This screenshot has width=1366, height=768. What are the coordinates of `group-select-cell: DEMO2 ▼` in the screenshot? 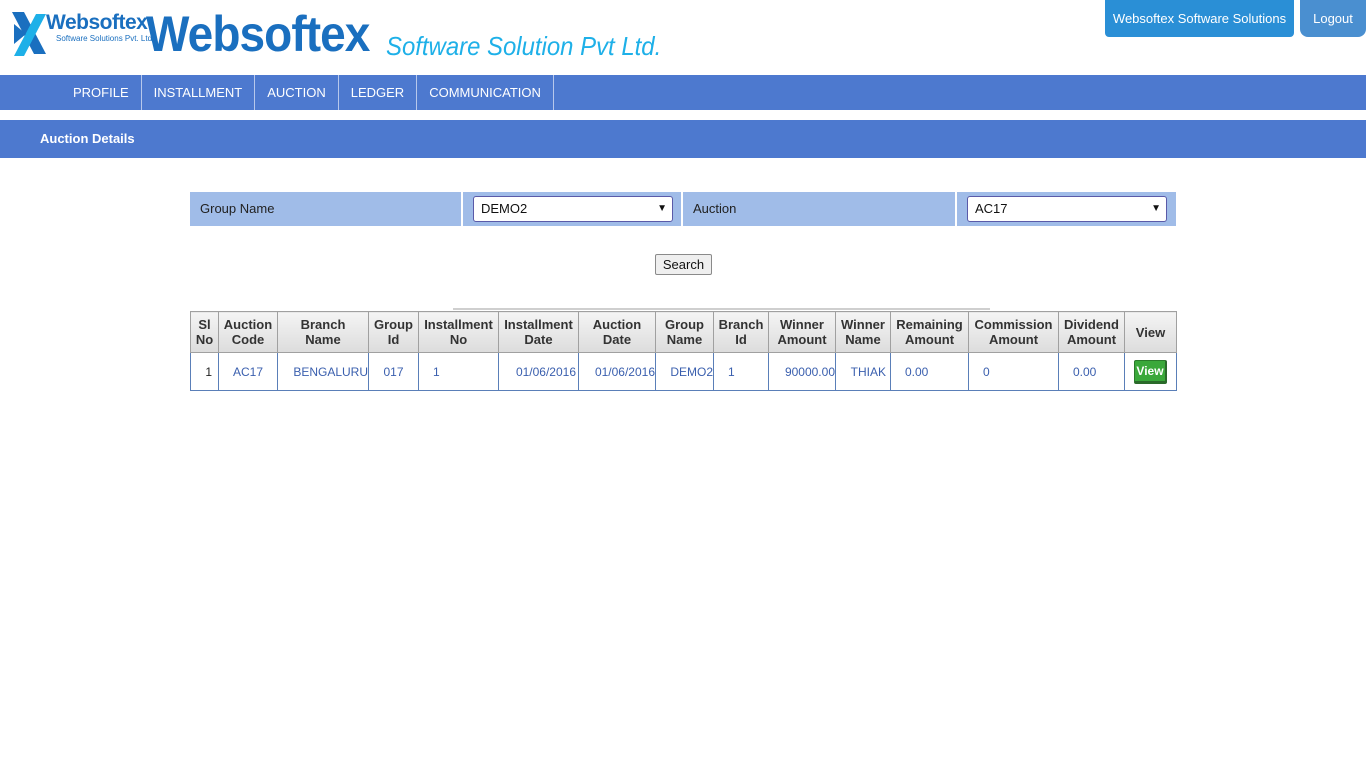 It's located at (572, 209).